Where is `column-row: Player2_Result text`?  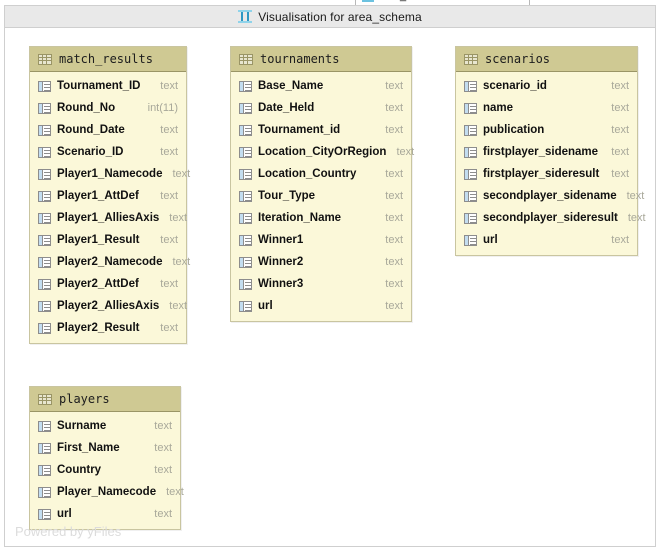
column-row: Player2_Result text is located at coordinates (108, 328).